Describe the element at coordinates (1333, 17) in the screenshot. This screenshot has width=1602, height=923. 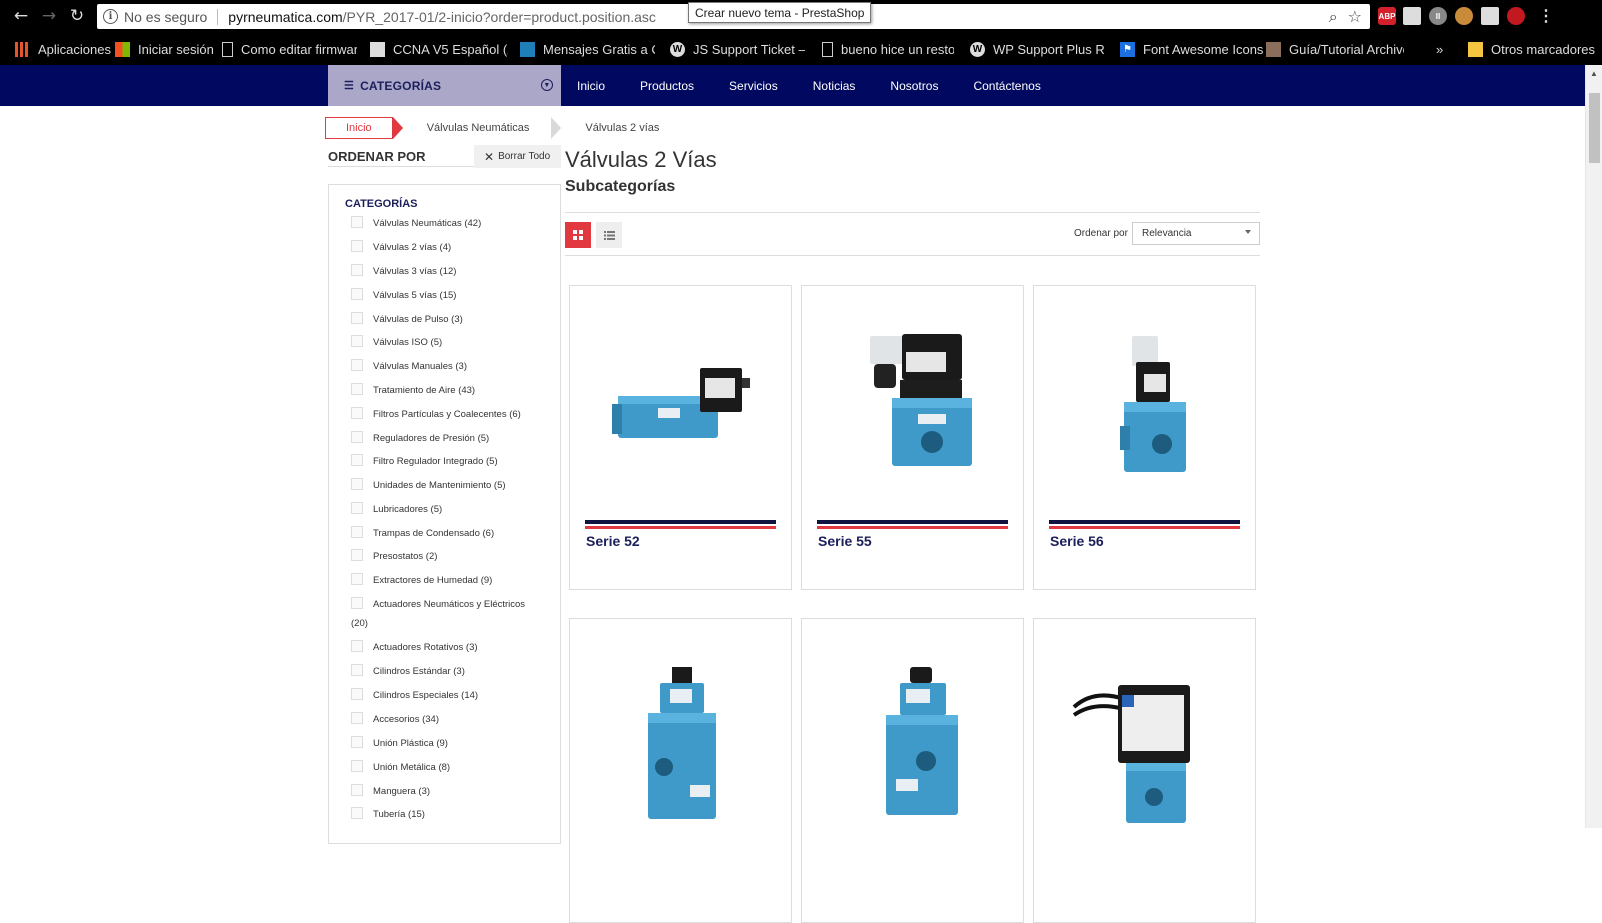
I see `zoom-icon: ⌕` at that location.